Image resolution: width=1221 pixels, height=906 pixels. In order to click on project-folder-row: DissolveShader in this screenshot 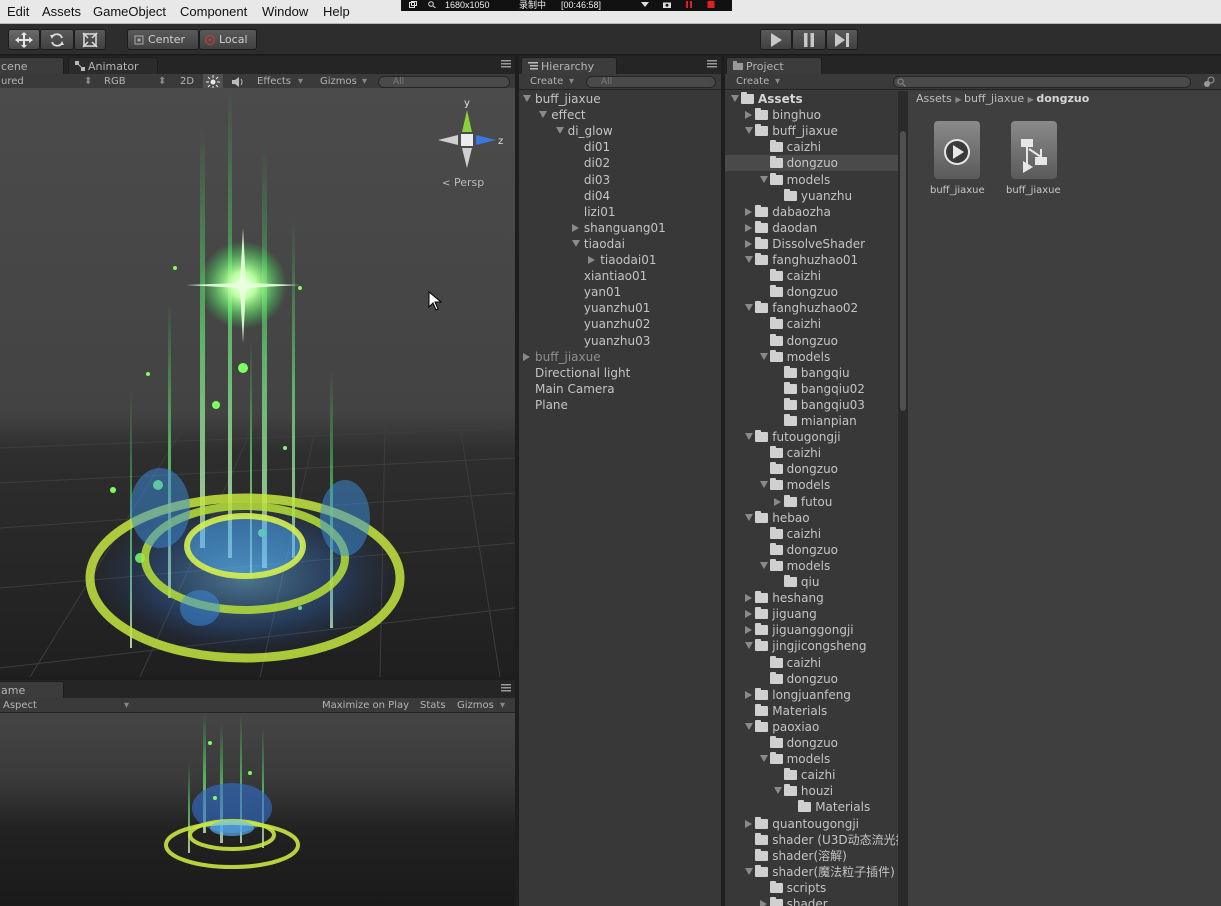, I will do `click(811, 244)`.